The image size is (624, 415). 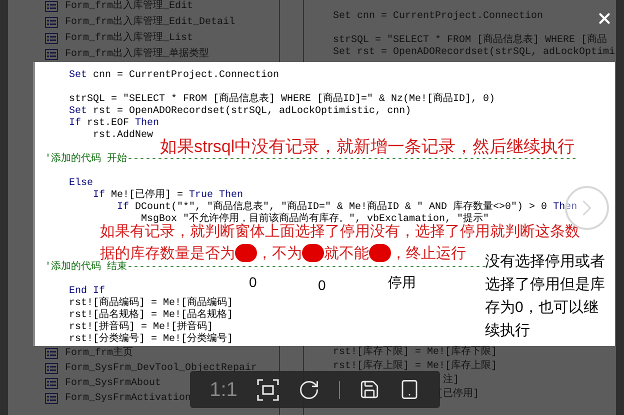 What do you see at coordinates (267, 389) in the screenshot?
I see `fit-screen-icon` at bounding box center [267, 389].